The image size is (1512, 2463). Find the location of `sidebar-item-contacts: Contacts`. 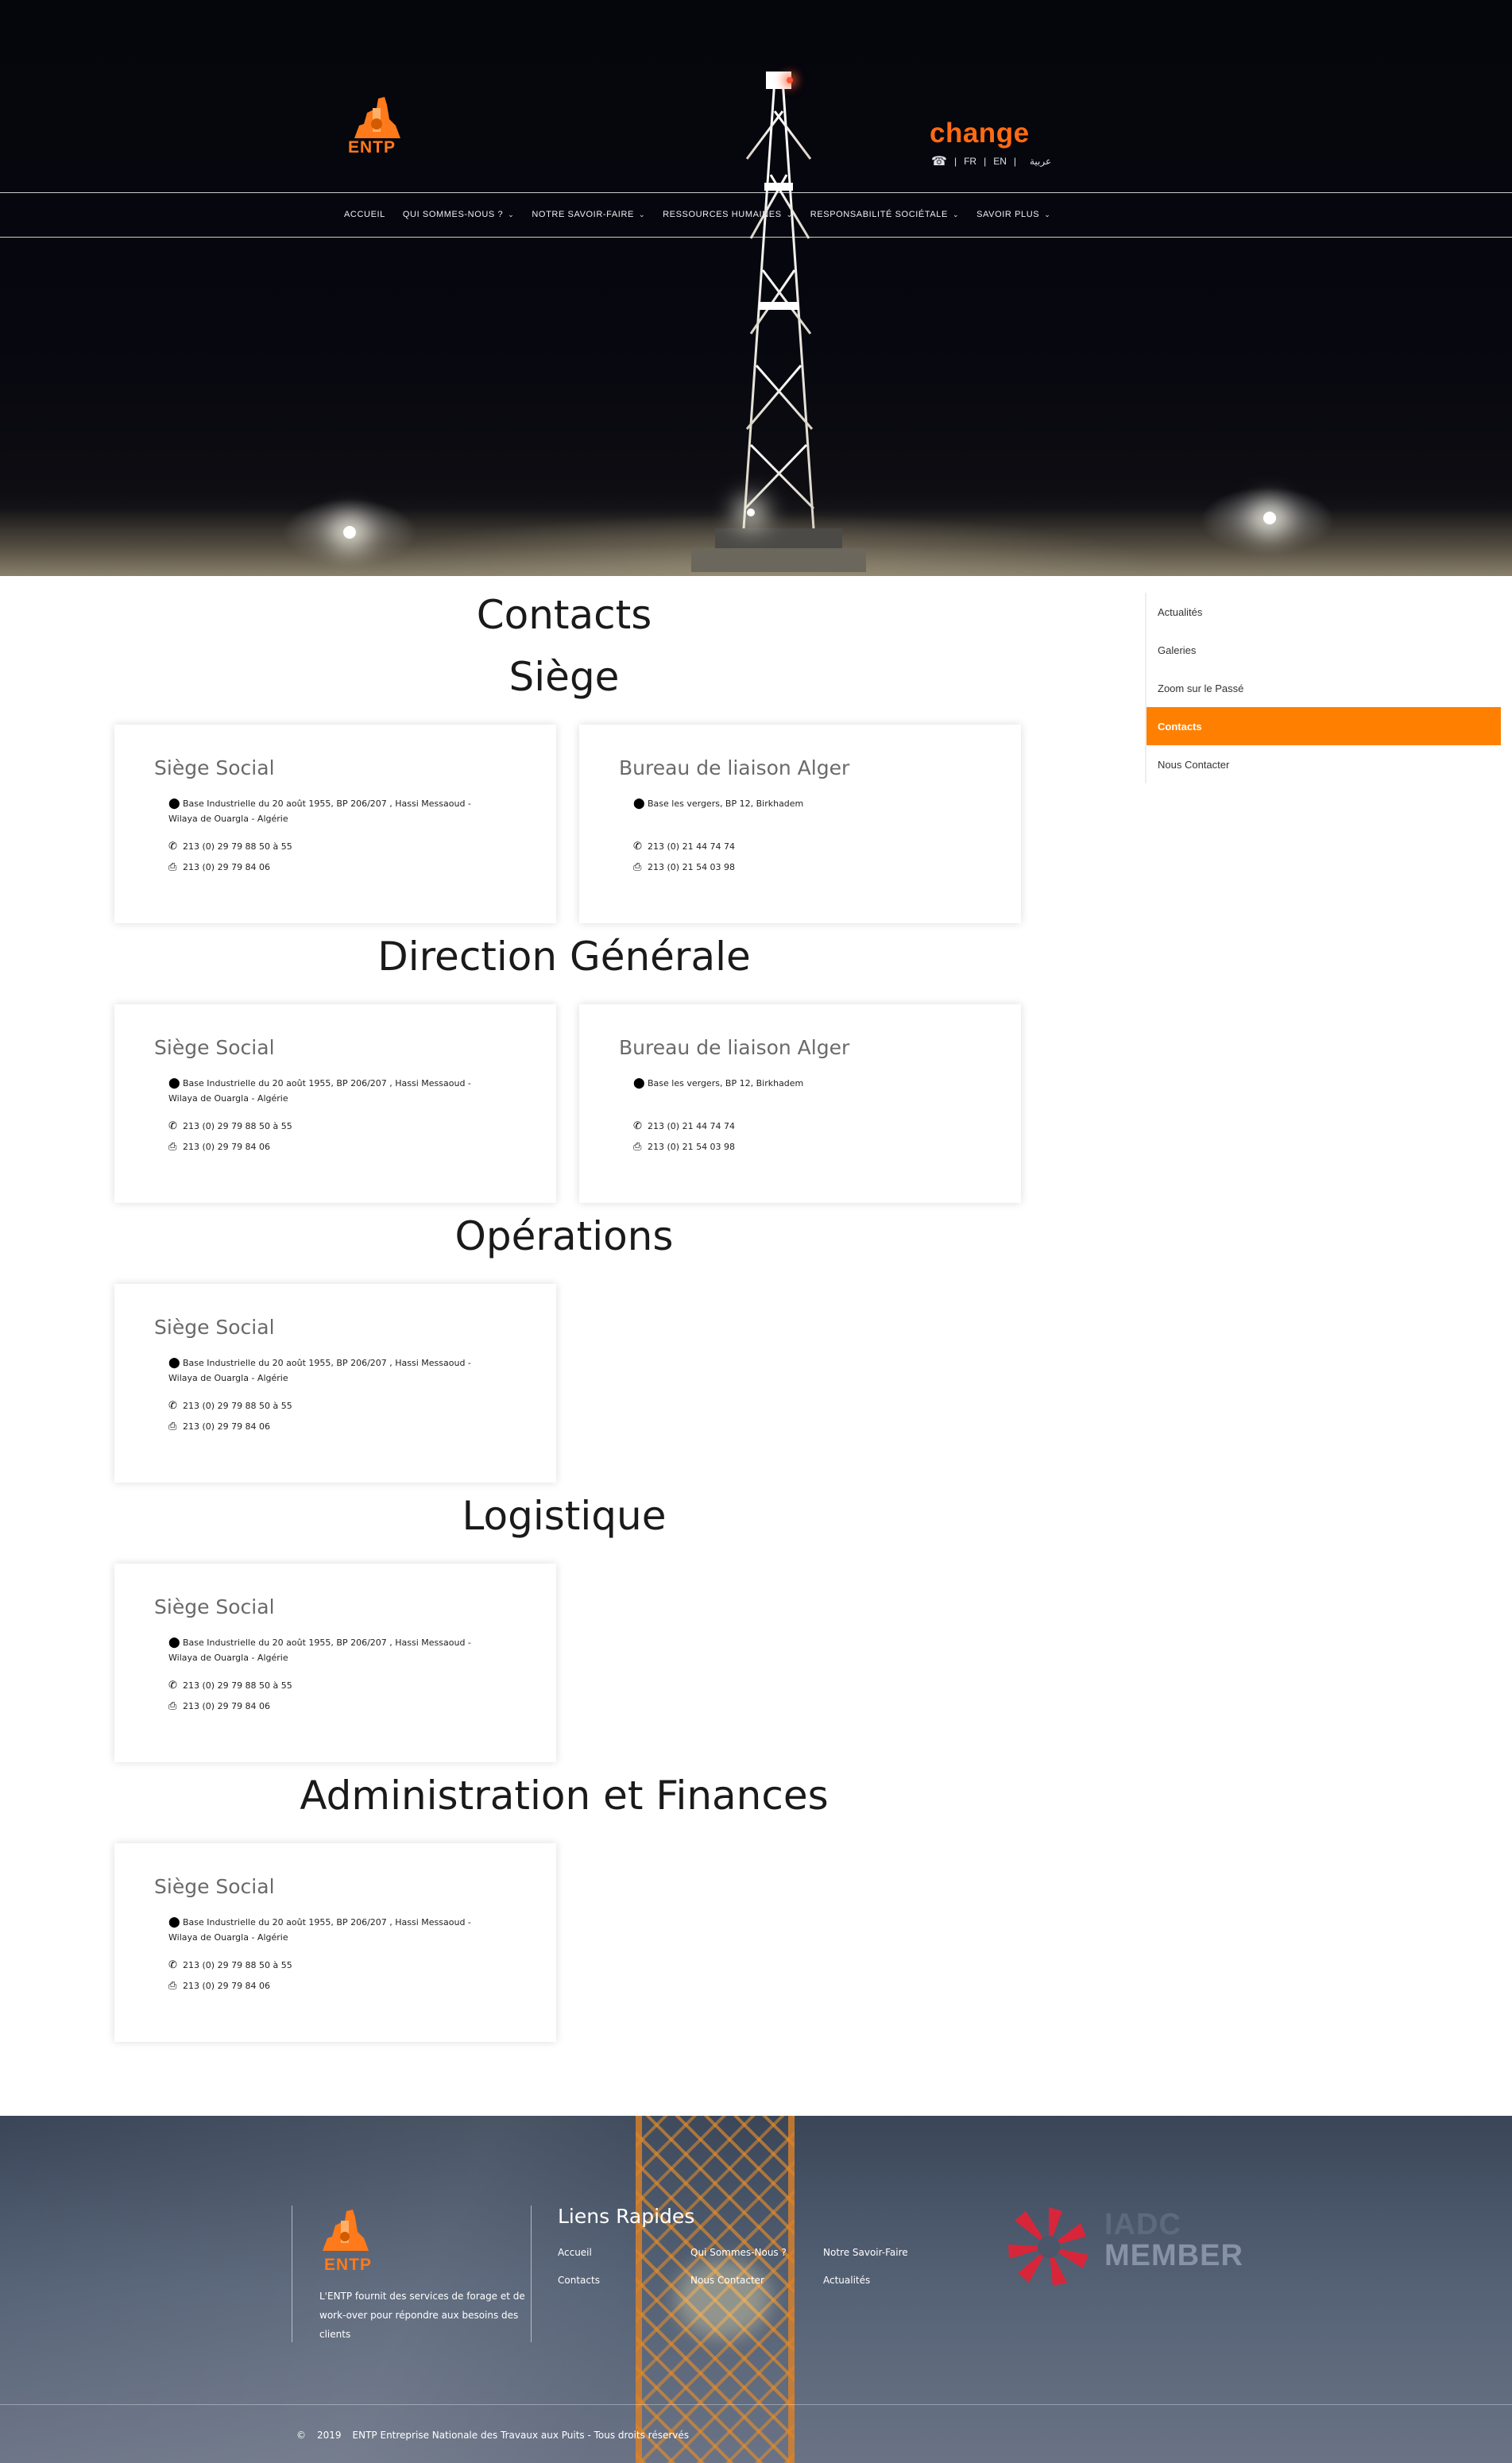

sidebar-item-contacts: Contacts is located at coordinates (1324, 726).